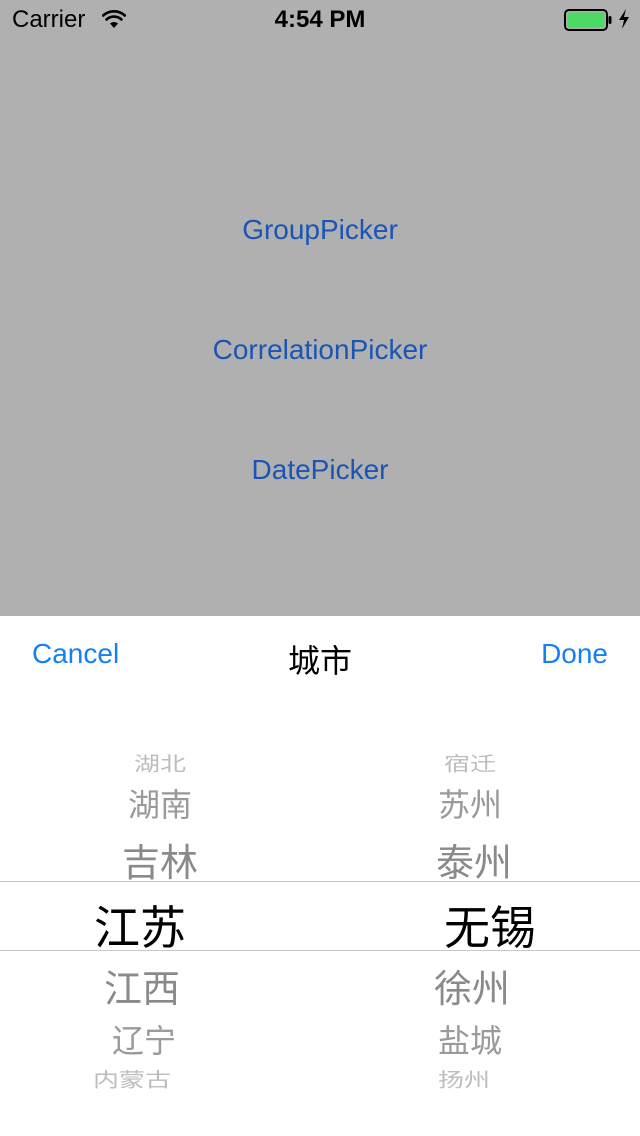 Image resolution: width=640 pixels, height=1136 pixels. I want to click on province-item-selected: 江苏, so click(150, 925).